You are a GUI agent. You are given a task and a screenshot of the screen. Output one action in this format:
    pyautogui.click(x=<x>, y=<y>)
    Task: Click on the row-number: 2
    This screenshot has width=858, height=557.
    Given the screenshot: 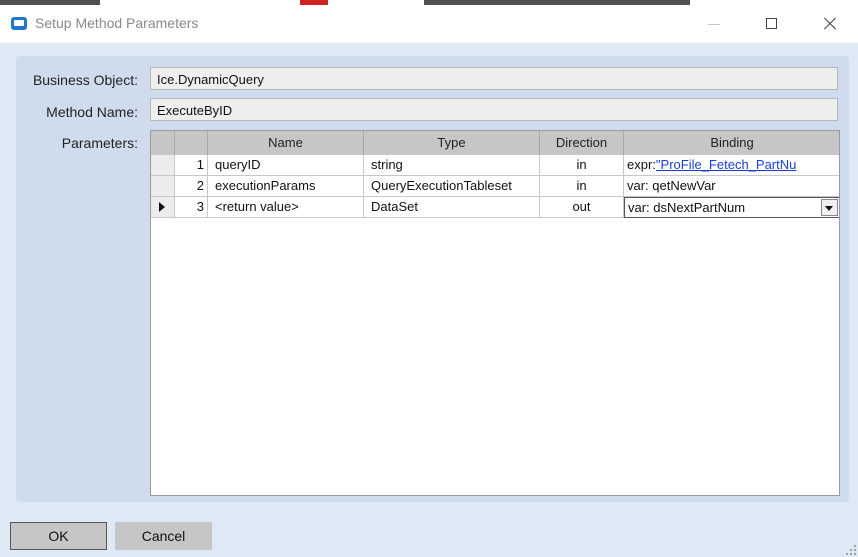 What is the action you would take?
    pyautogui.click(x=191, y=186)
    